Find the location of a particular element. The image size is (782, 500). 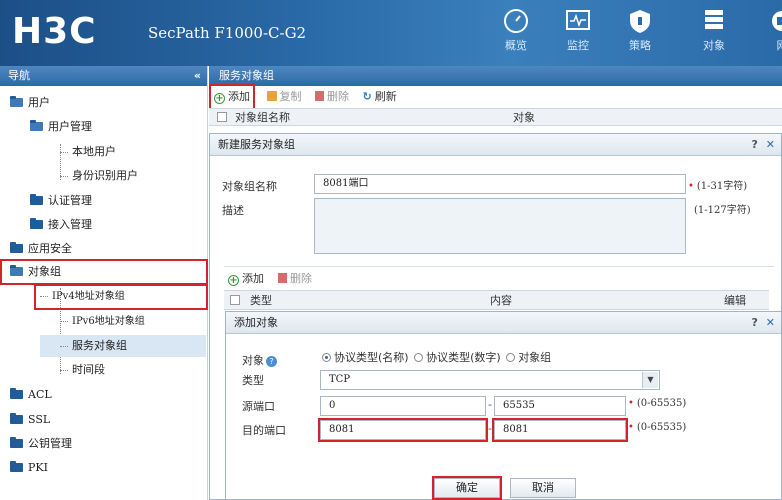

sidebar-item-label: 接入管理 is located at coordinates (70, 224).